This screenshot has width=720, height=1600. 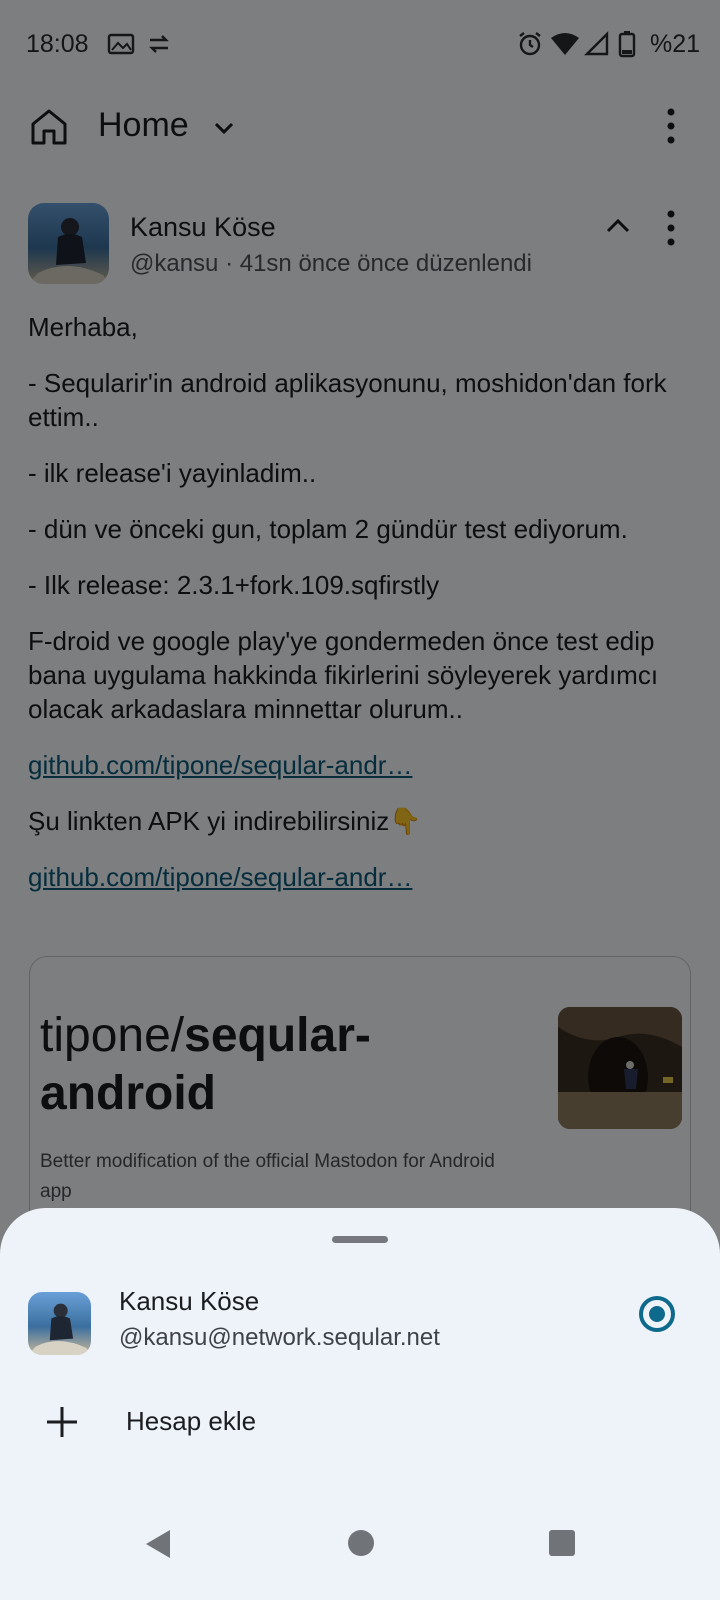 What do you see at coordinates (279, 1337) in the screenshot?
I see `account-handle: @kansu@network.seqular.net` at bounding box center [279, 1337].